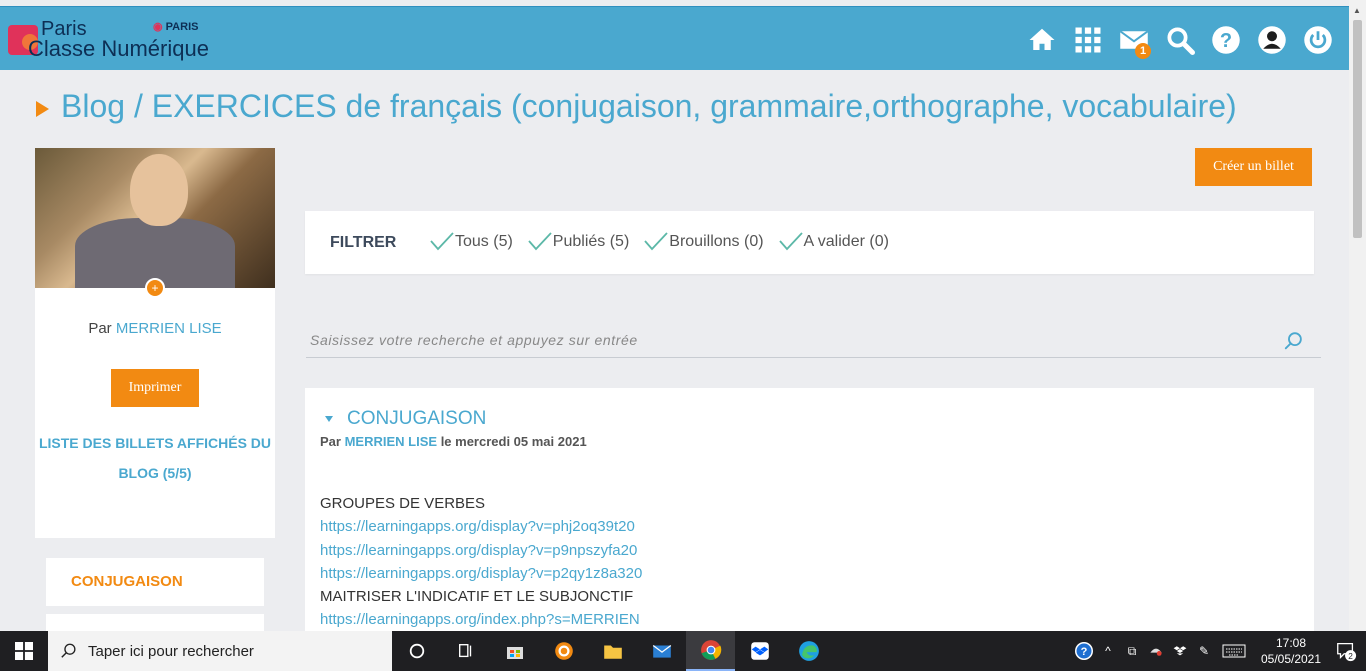  I want to click on filter-label: FILTRER, so click(363, 242).